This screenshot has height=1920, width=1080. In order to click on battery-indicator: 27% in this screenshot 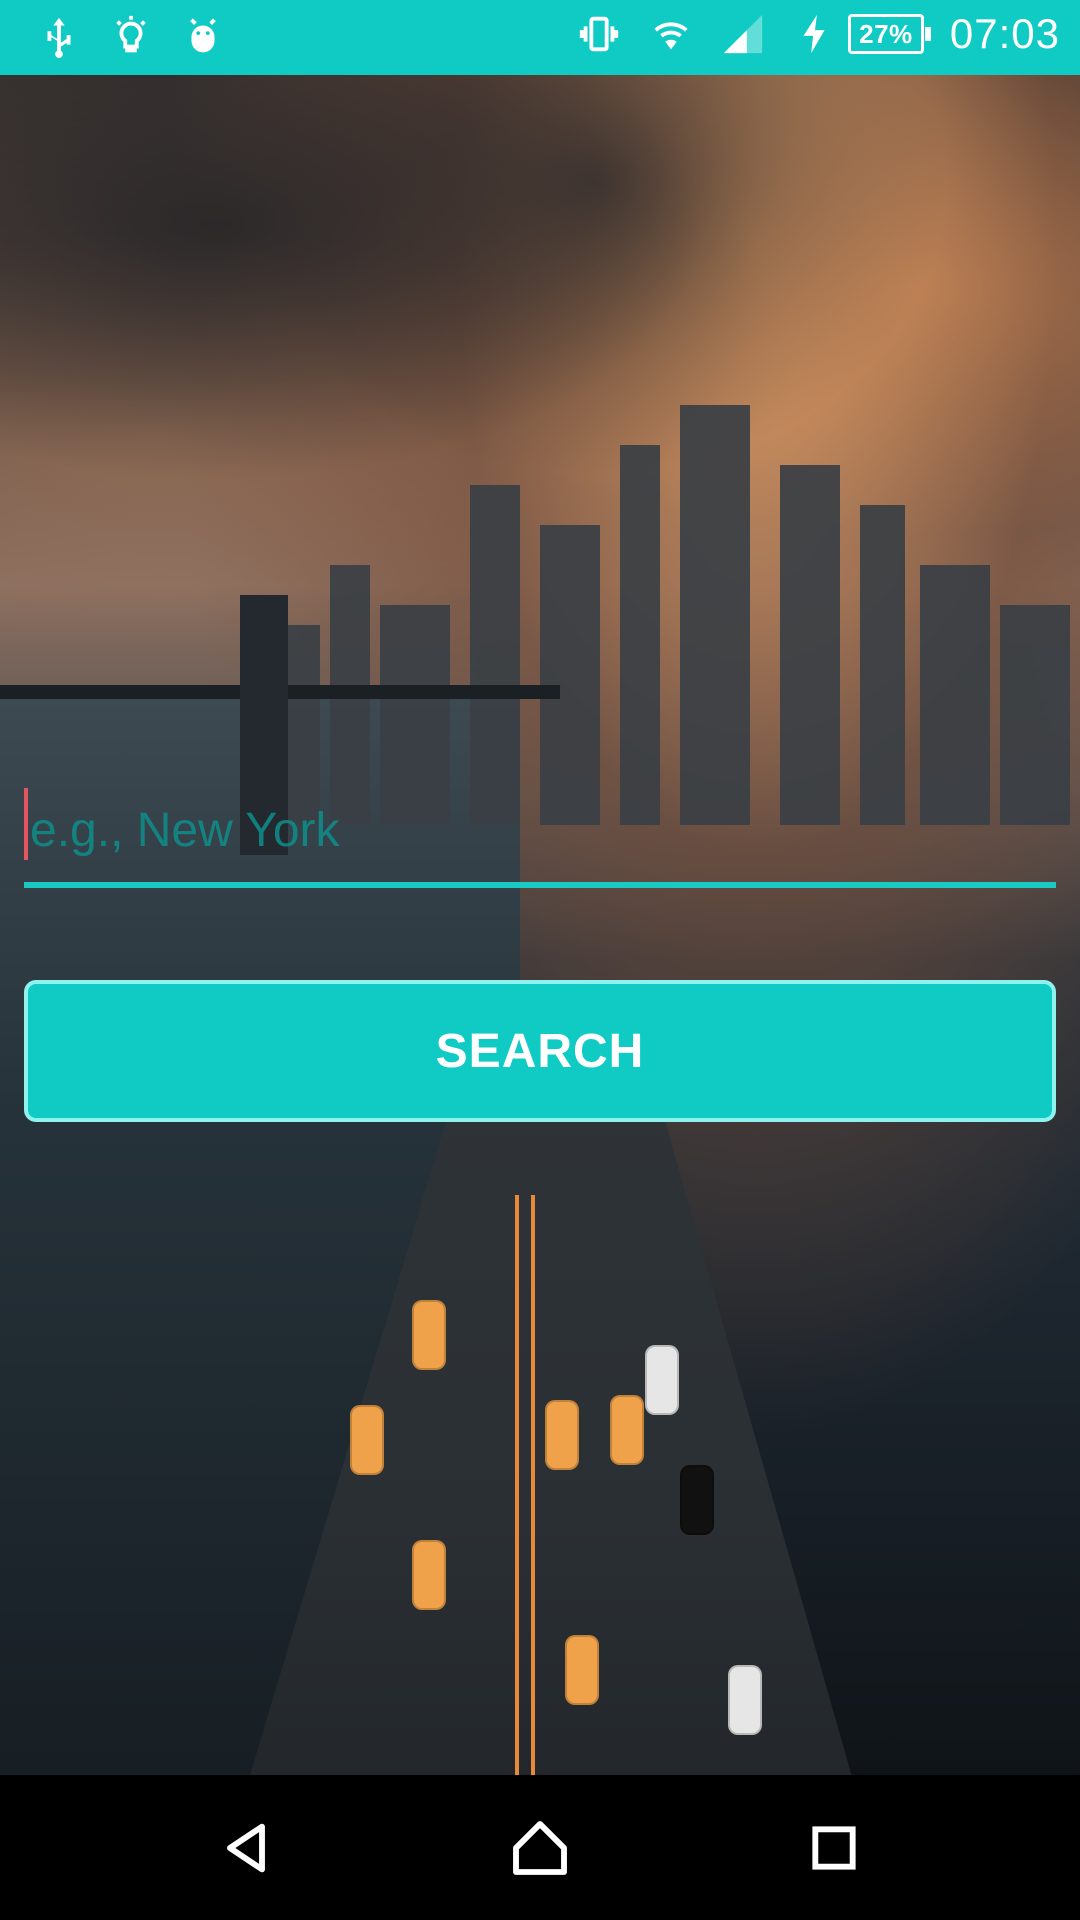, I will do `click(861, 34)`.